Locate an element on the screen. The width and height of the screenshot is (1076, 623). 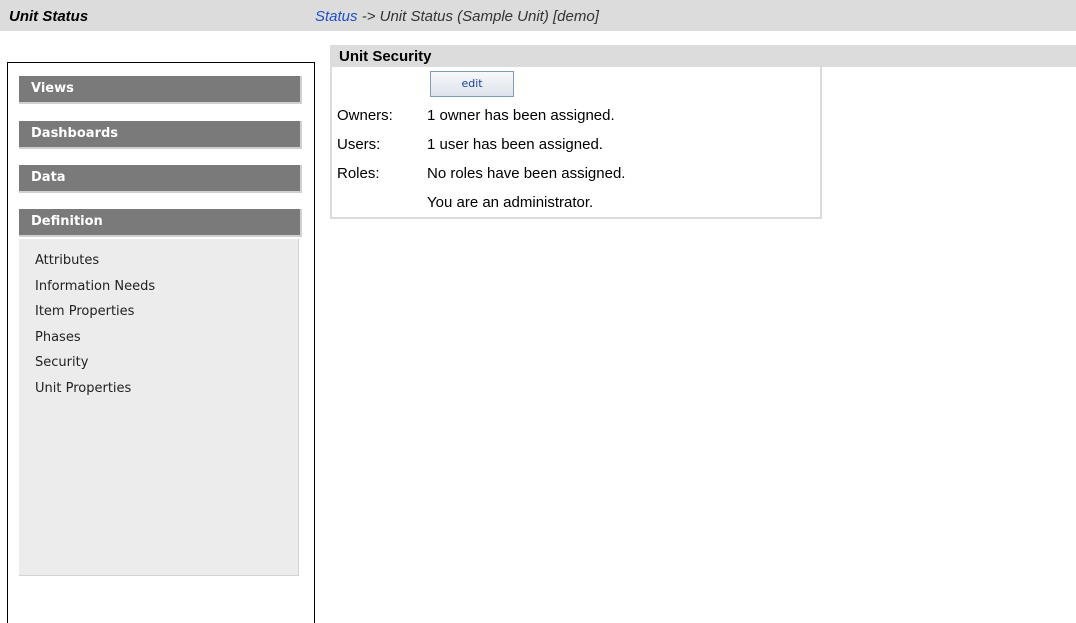
sidebar-item-security: Security is located at coordinates (166, 363).